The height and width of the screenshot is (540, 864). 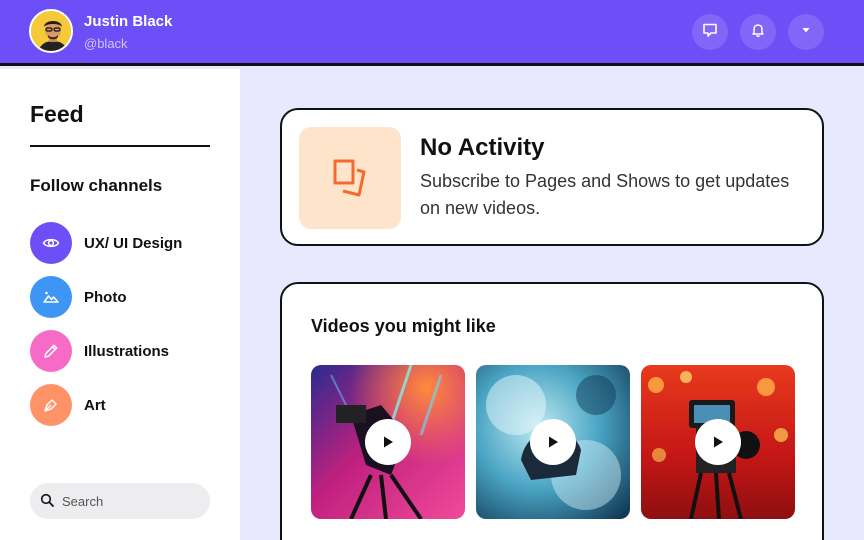 I want to click on user-handle: @black, so click(x=106, y=43).